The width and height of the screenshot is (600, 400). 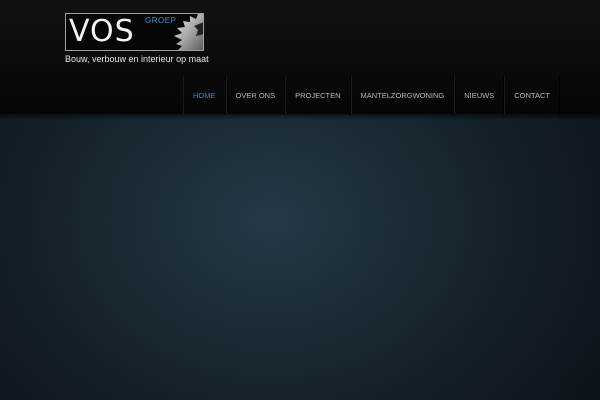 What do you see at coordinates (204, 95) in the screenshot?
I see `nav-item-home: HOME` at bounding box center [204, 95].